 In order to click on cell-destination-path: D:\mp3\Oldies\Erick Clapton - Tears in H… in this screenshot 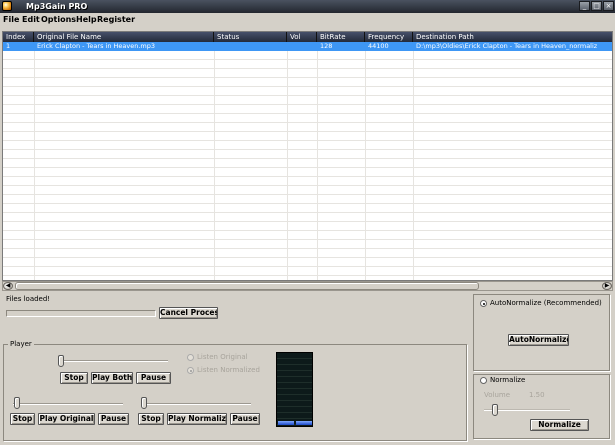, I will do `click(507, 46)`.